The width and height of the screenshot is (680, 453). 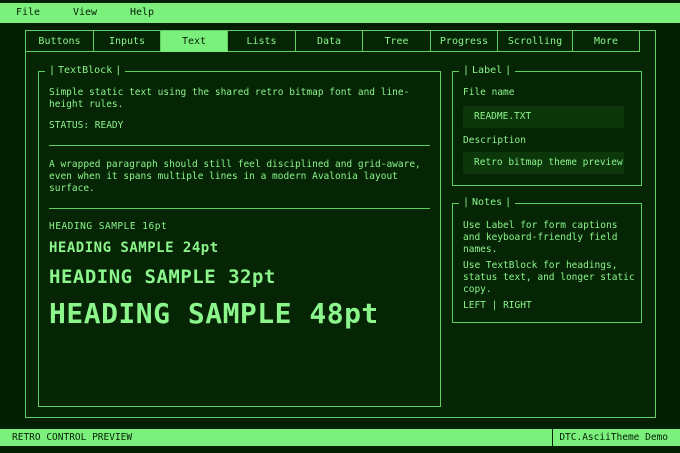 What do you see at coordinates (487, 203) in the screenshot?
I see `notes-legend: Notes` at bounding box center [487, 203].